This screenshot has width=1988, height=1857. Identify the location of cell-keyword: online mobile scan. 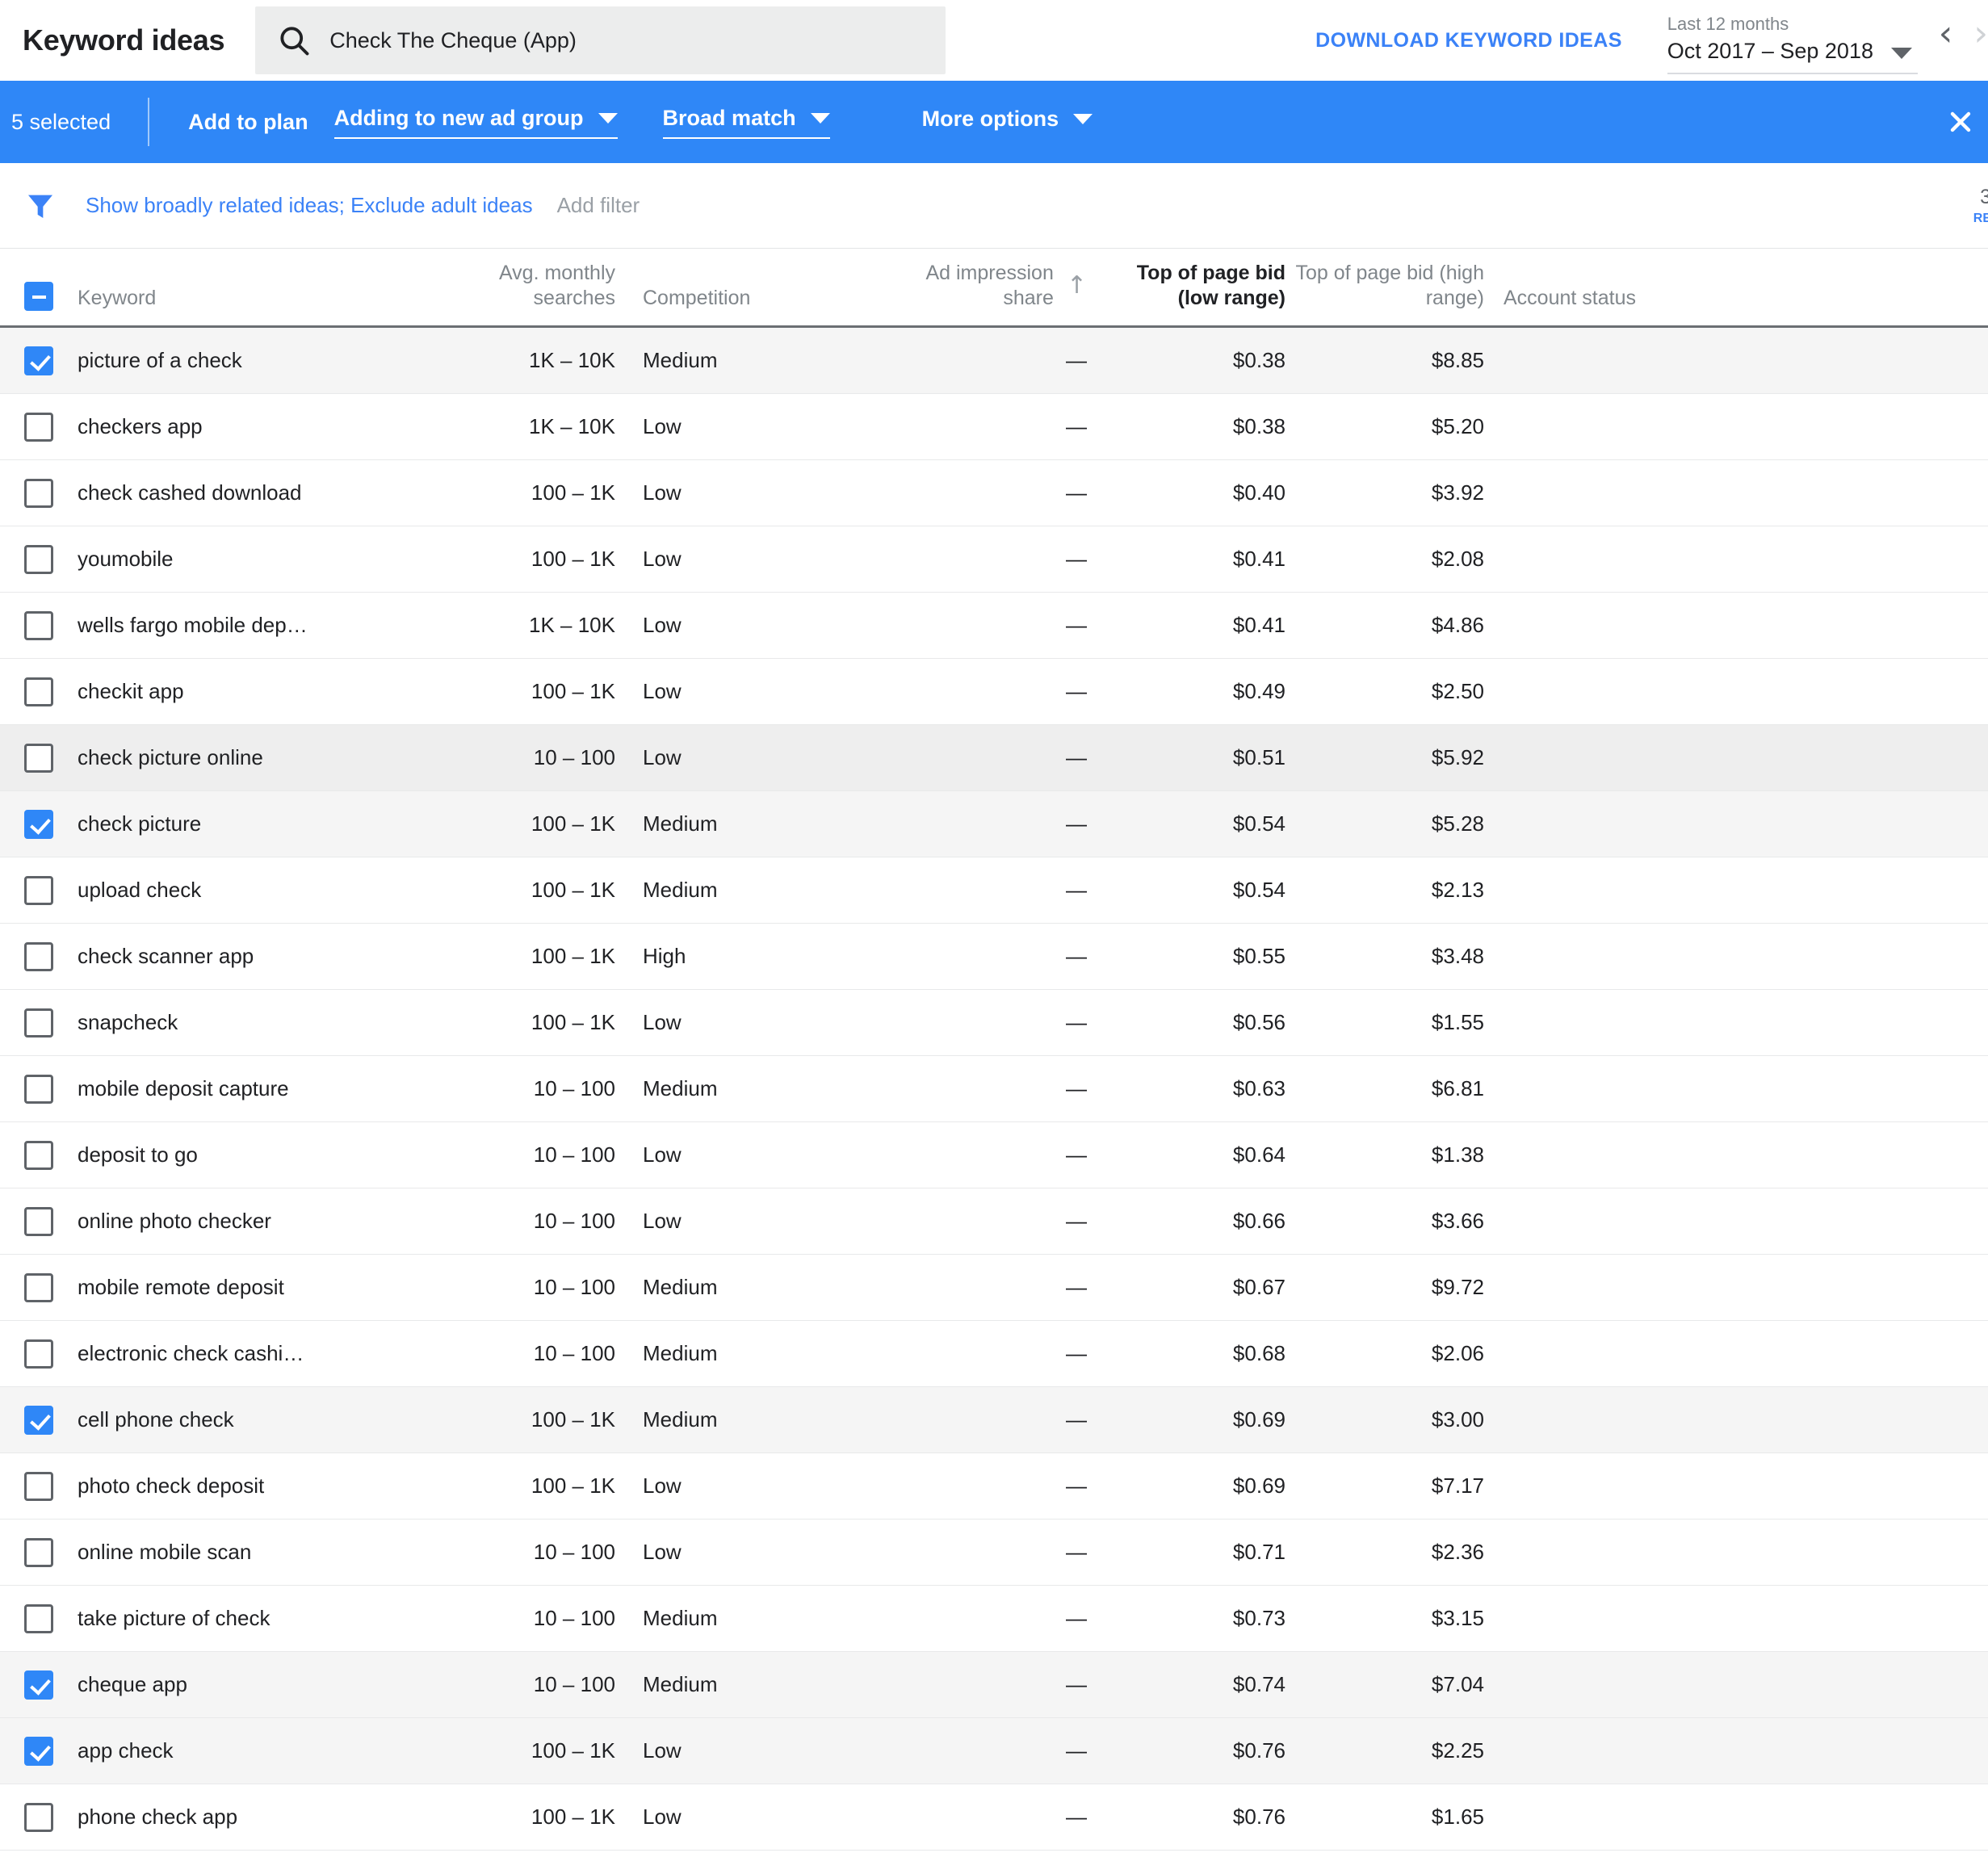
(251, 1553).